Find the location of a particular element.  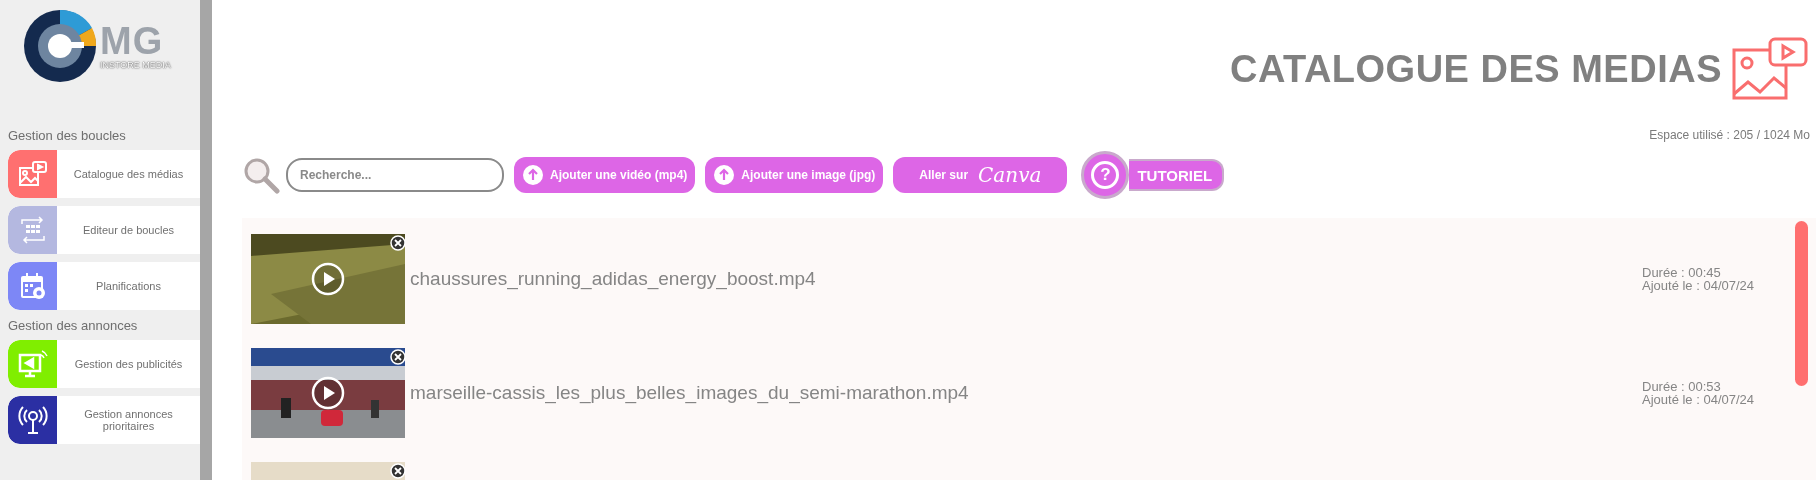

storage-usage: Espace utilisé : 205 / 1024 Mo is located at coordinates (1729, 135).